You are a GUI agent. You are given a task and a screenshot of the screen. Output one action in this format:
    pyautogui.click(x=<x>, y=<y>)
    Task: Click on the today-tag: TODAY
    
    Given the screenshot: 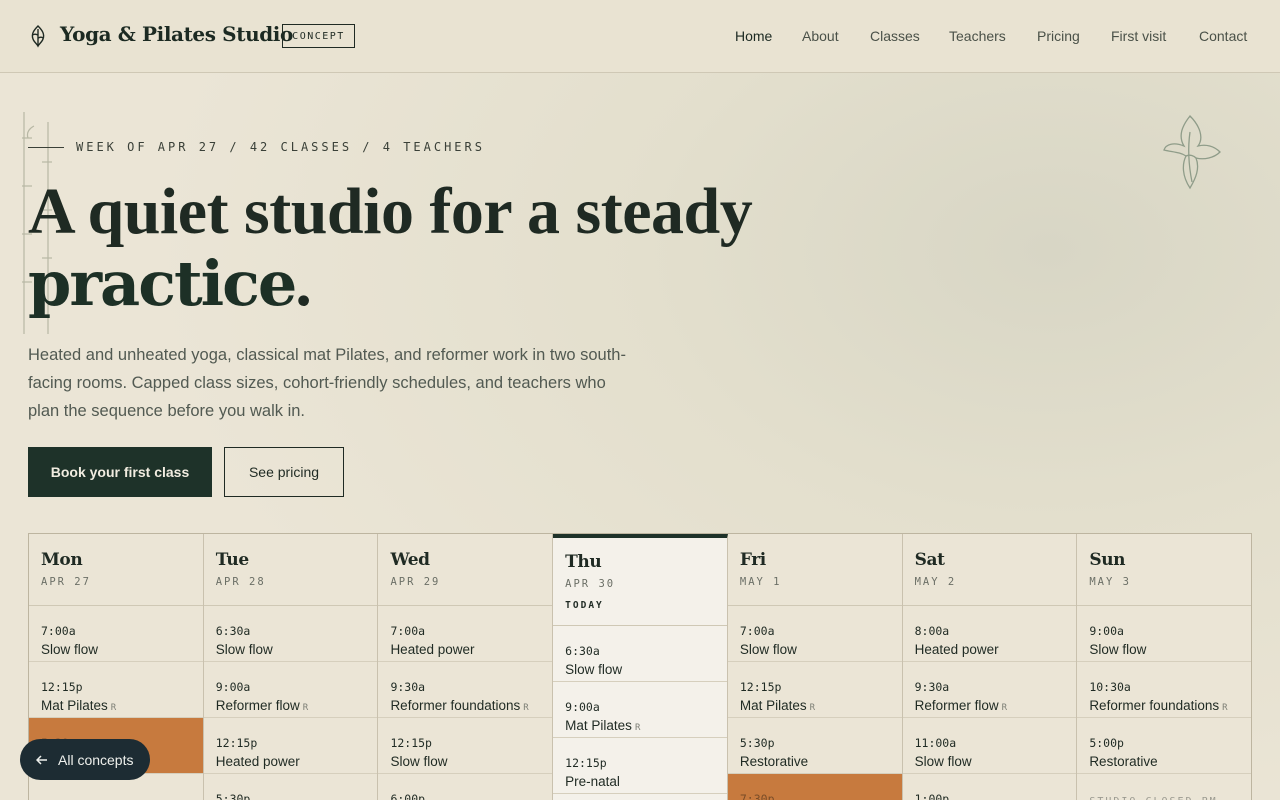 What is the action you would take?
    pyautogui.click(x=584, y=605)
    